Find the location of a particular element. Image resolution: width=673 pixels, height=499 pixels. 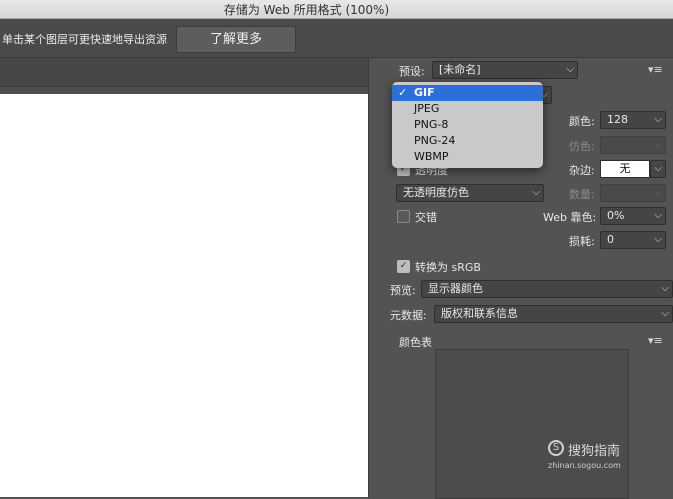

dither-select: ⌵ is located at coordinates (633, 145).